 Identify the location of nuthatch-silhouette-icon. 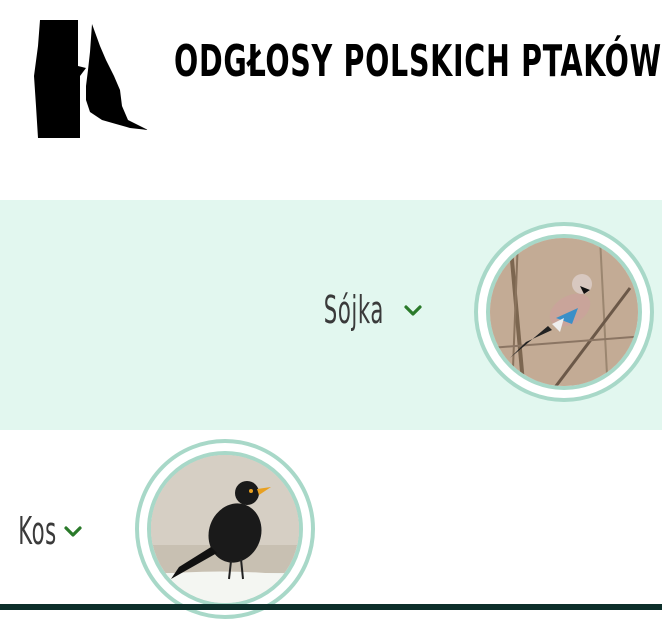
(91, 79).